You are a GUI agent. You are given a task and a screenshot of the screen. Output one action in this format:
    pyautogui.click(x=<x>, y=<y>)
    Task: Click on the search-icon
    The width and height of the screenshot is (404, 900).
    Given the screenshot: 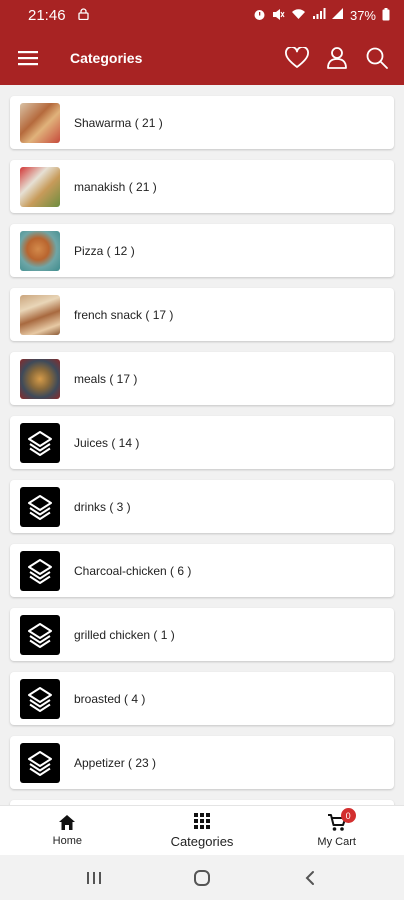 What is the action you would take?
    pyautogui.click(x=377, y=58)
    